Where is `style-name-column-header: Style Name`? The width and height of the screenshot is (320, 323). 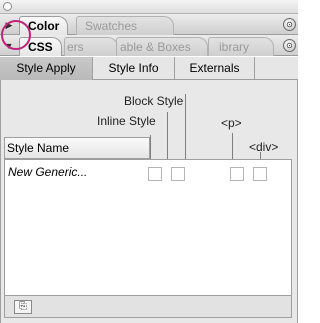 style-name-column-header: Style Name is located at coordinates (77, 148).